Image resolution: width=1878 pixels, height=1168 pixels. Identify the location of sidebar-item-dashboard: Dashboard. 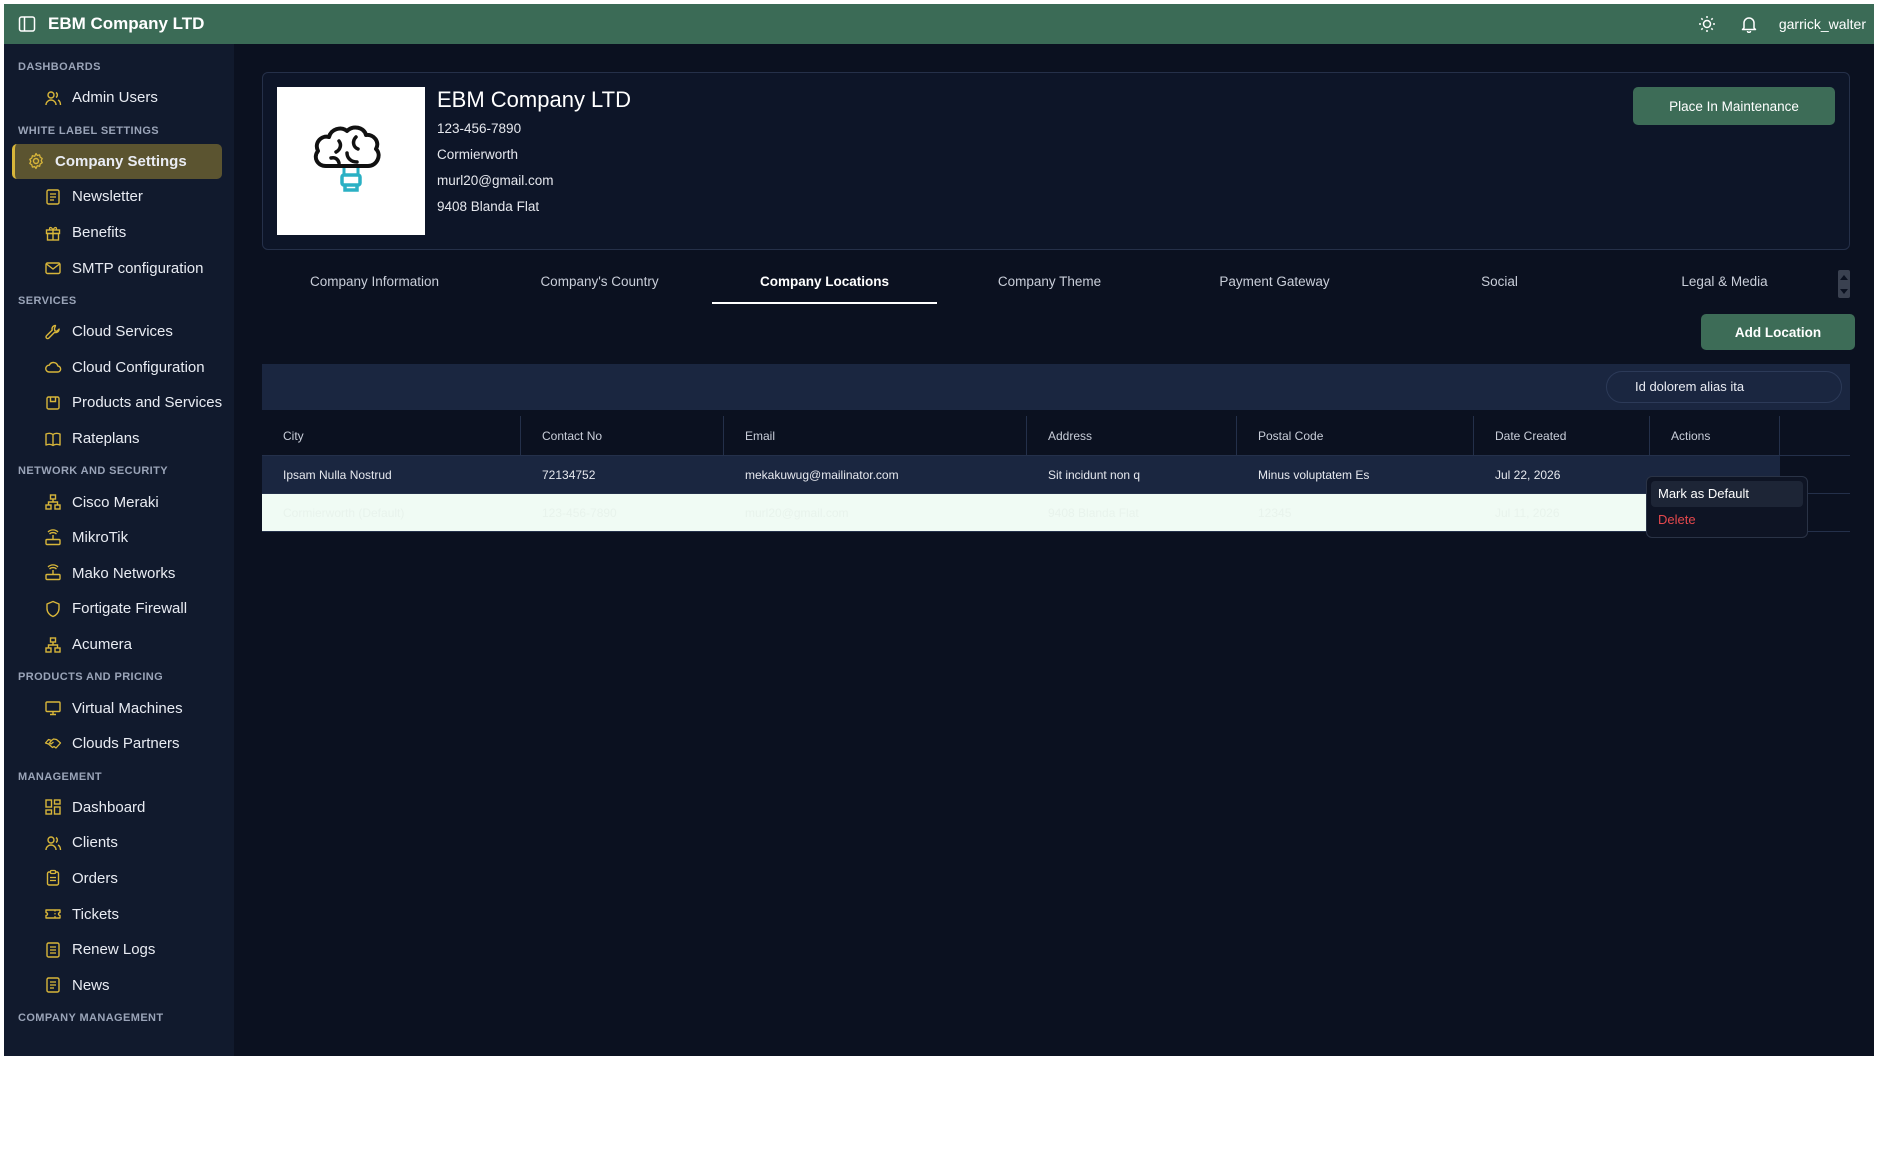
(119, 808).